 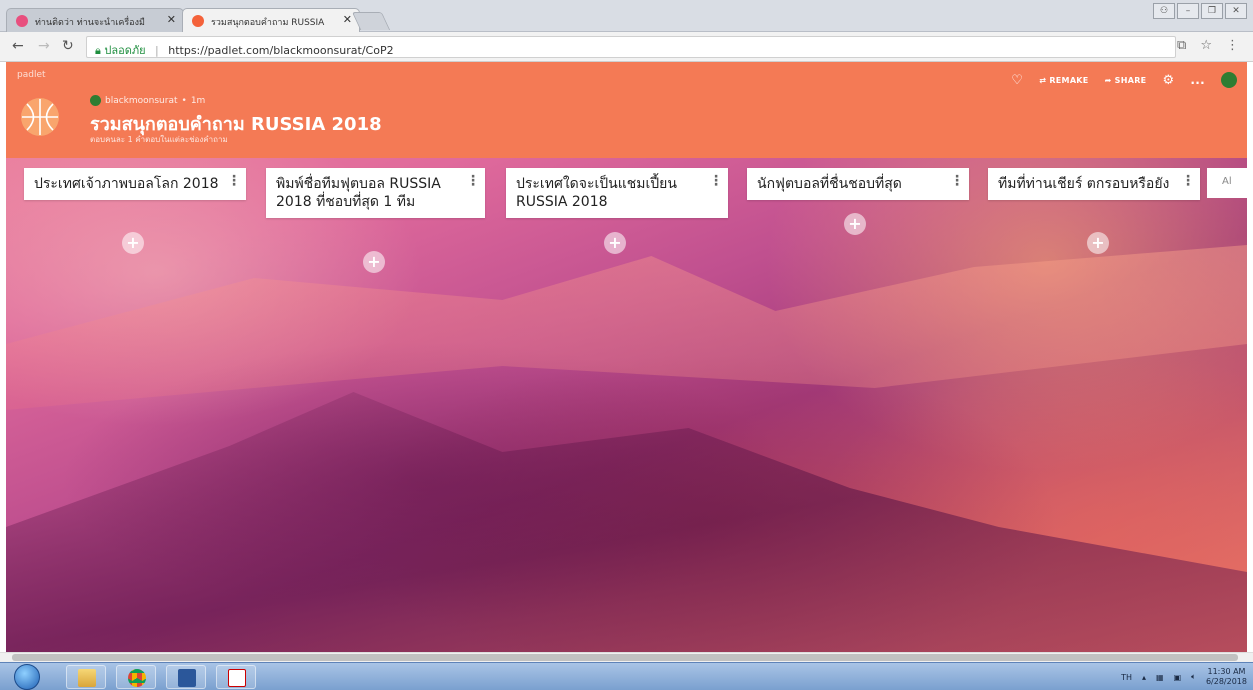 What do you see at coordinates (1017, 80) in the screenshot?
I see `heart-icon: ♡` at bounding box center [1017, 80].